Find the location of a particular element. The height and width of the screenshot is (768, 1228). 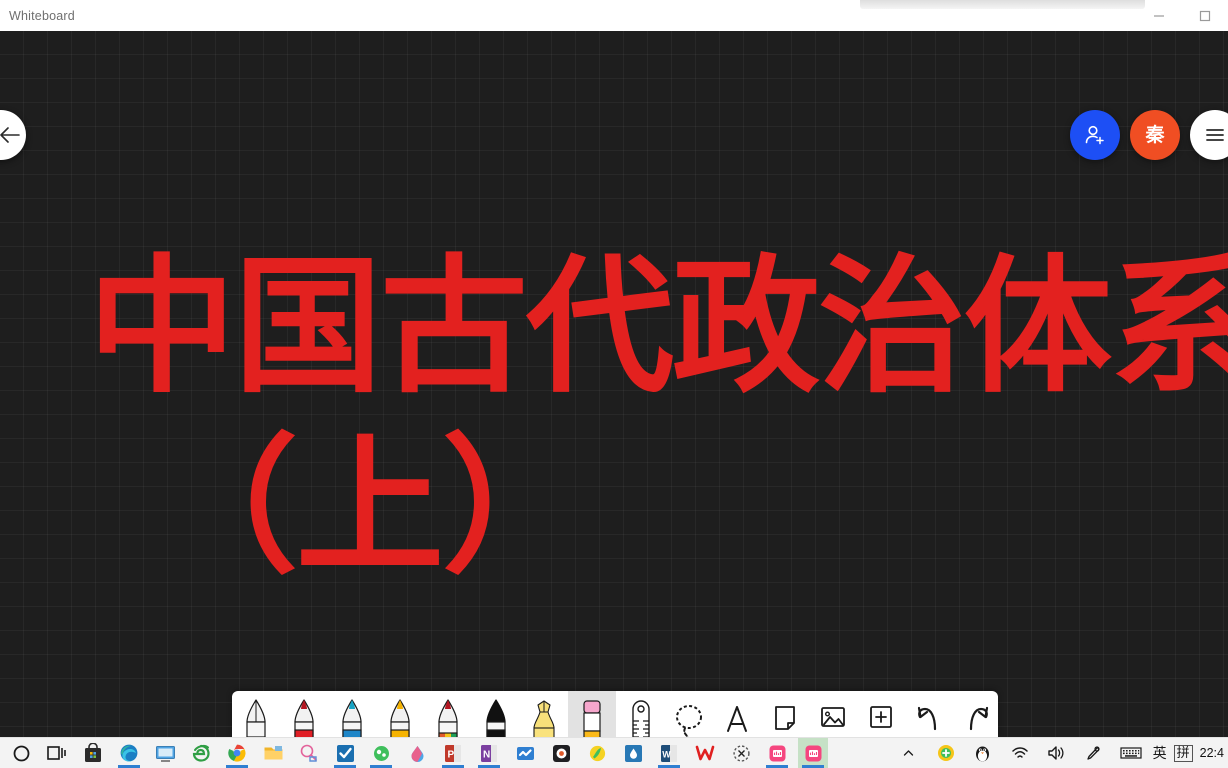

security-shield-icon is located at coordinates (945, 753).